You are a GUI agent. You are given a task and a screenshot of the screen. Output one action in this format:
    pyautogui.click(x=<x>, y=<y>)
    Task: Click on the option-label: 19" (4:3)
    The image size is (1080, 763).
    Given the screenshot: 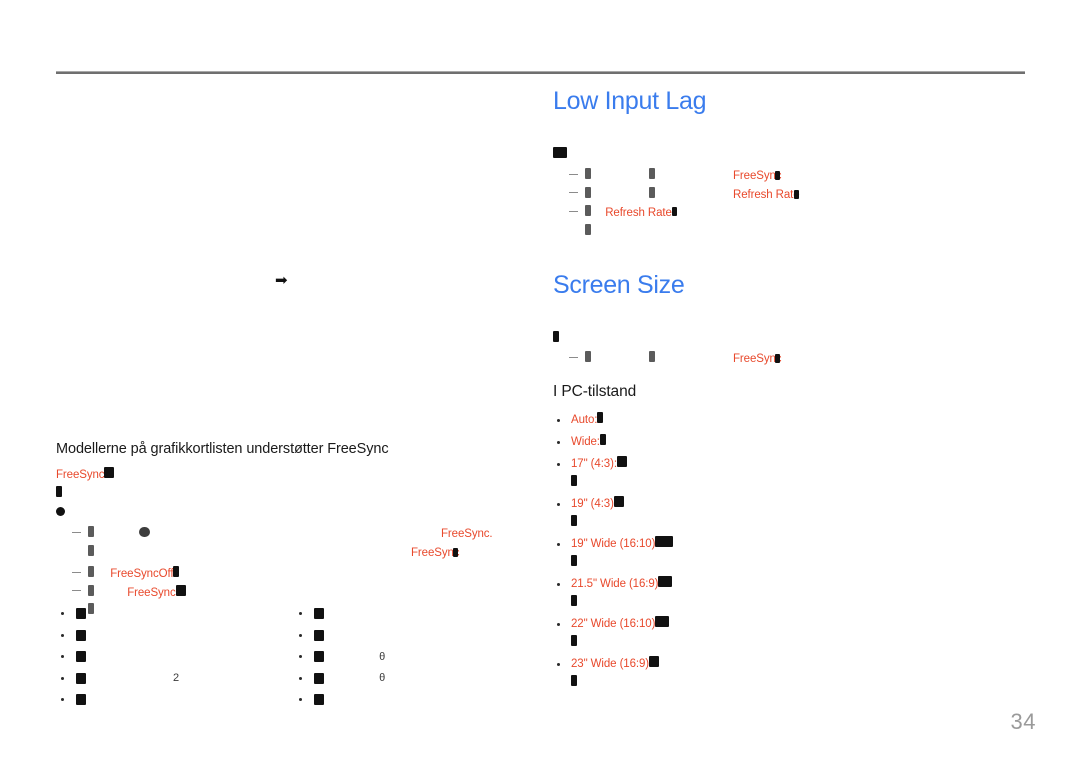 What is the action you would take?
    pyautogui.click(x=592, y=503)
    